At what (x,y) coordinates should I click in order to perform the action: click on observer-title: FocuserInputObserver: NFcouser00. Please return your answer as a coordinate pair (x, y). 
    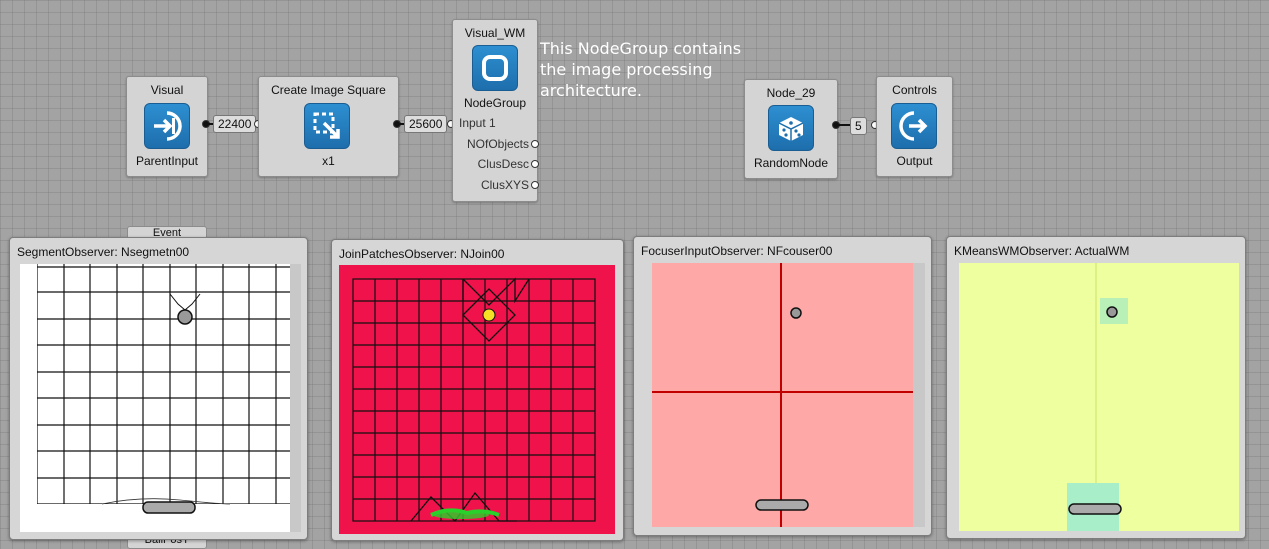
    Looking at the image, I should click on (737, 251).